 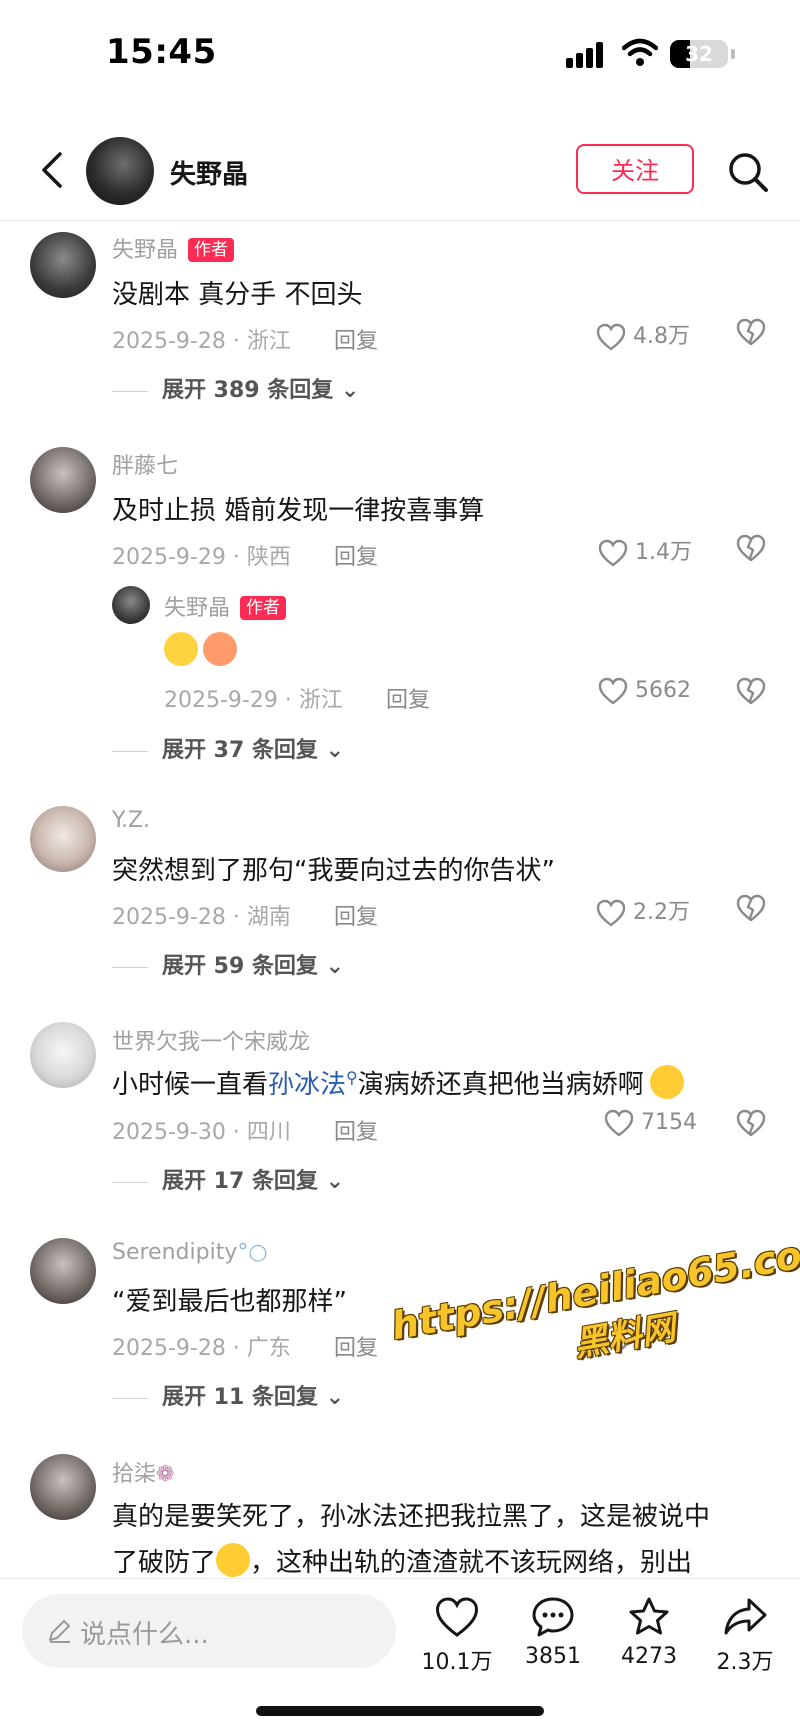 I want to click on like-video-button: 10.1万, so click(x=457, y=1636).